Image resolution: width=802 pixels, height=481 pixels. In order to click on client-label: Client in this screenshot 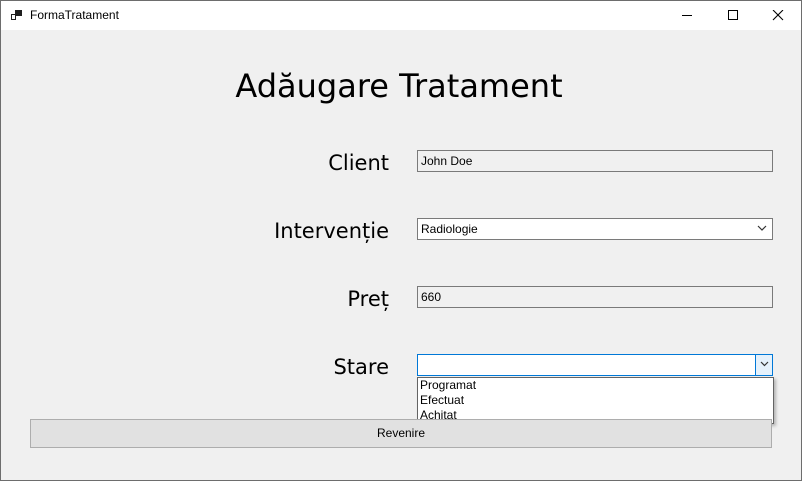, I will do `click(358, 163)`.